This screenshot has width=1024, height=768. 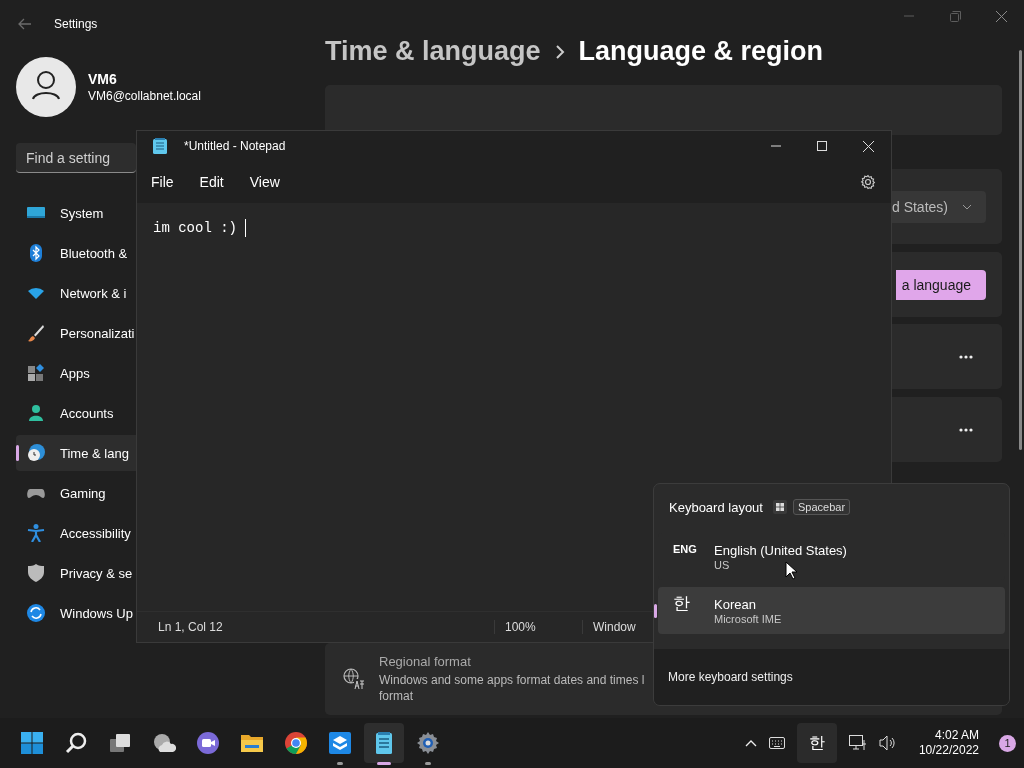 What do you see at coordinates (76, 533) in the screenshot?
I see `nav-item: Accessibility` at bounding box center [76, 533].